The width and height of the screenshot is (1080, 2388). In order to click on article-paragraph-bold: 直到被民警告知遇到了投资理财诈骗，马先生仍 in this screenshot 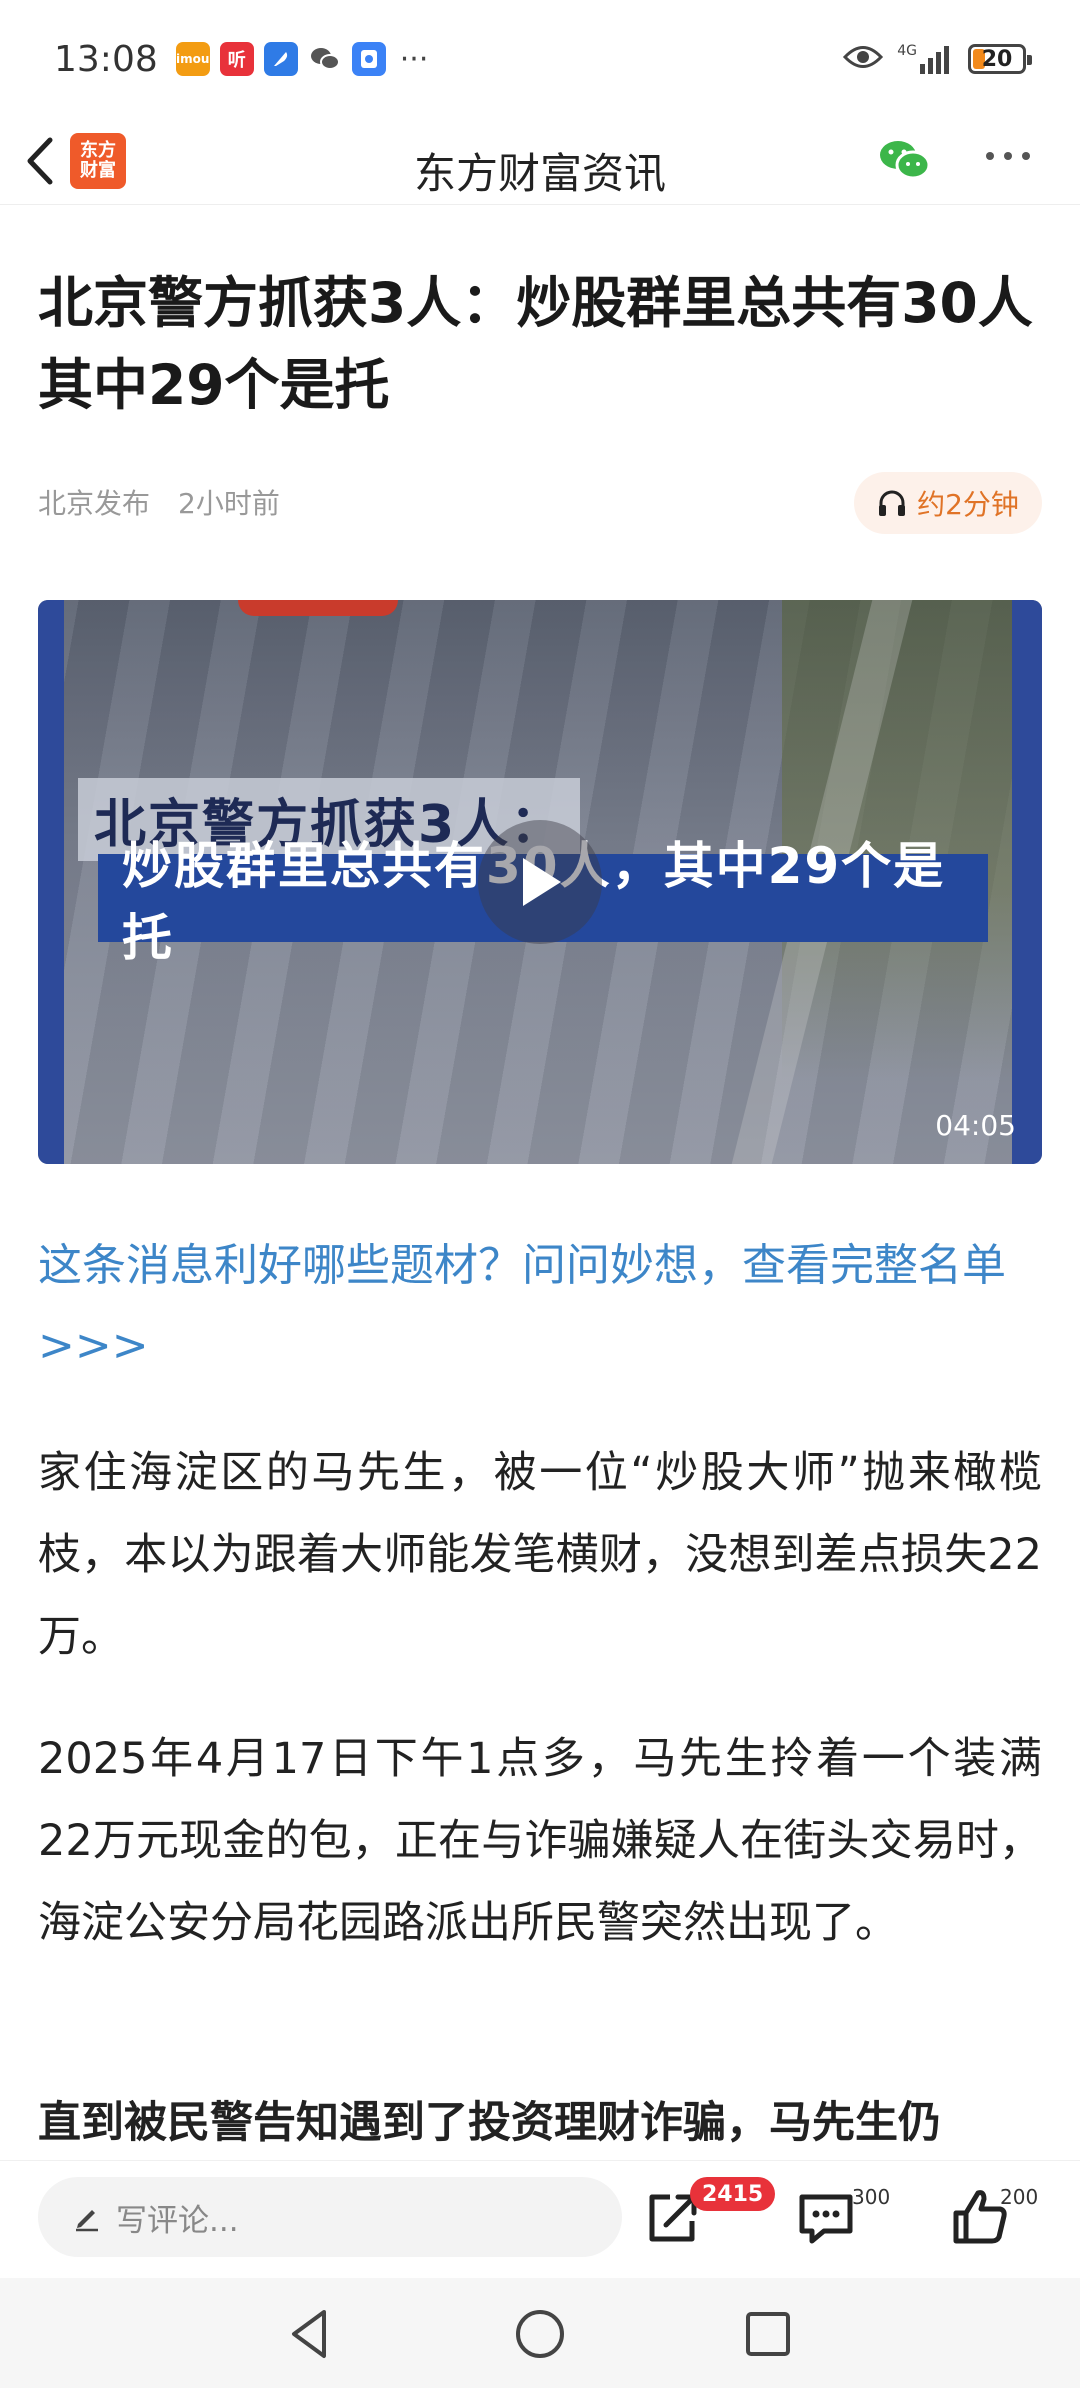, I will do `click(489, 2123)`.